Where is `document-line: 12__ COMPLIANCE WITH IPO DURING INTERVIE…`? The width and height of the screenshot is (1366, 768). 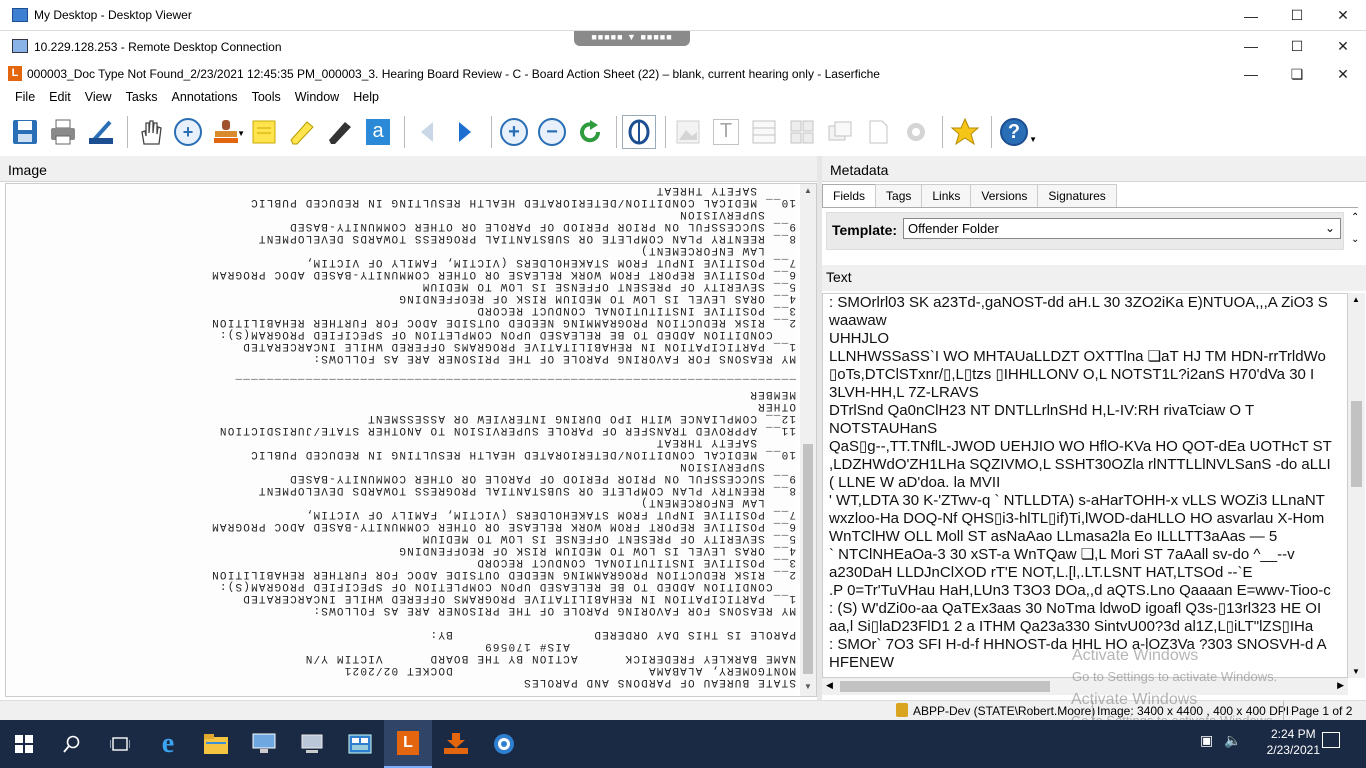 document-line: 12__ COMPLIANCE WITH IPO DURING INTERVIE… is located at coordinates (581, 418).